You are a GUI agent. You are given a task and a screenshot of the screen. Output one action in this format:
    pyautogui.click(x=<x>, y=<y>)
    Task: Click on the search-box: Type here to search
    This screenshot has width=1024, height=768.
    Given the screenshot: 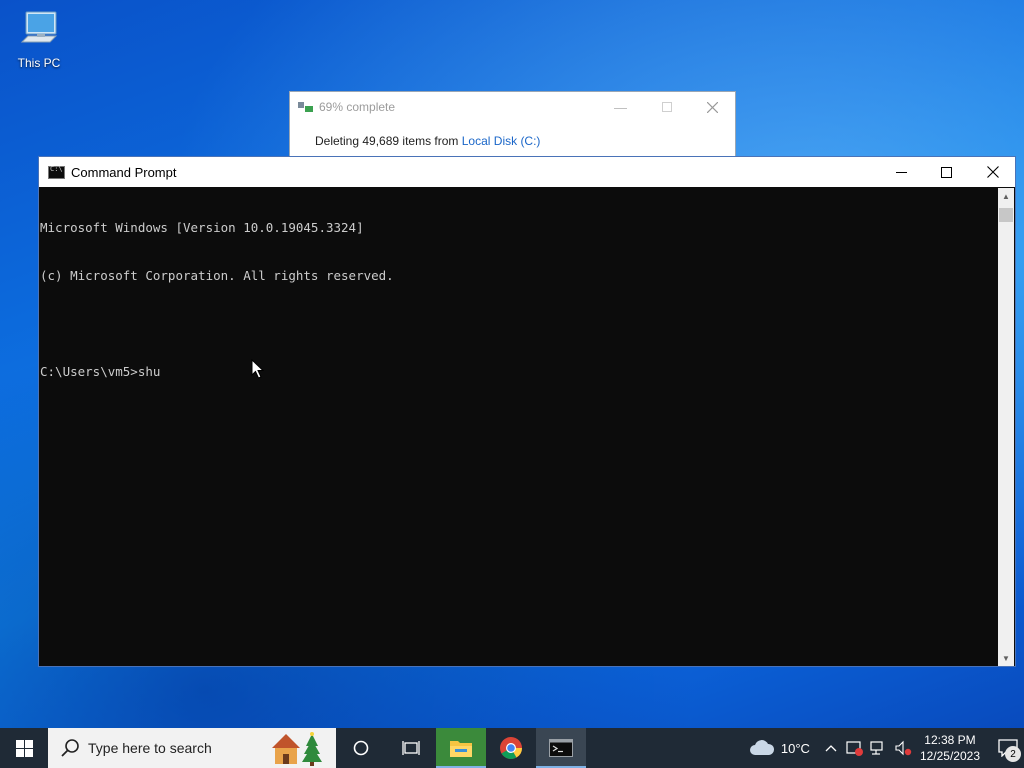 What is the action you would take?
    pyautogui.click(x=192, y=748)
    